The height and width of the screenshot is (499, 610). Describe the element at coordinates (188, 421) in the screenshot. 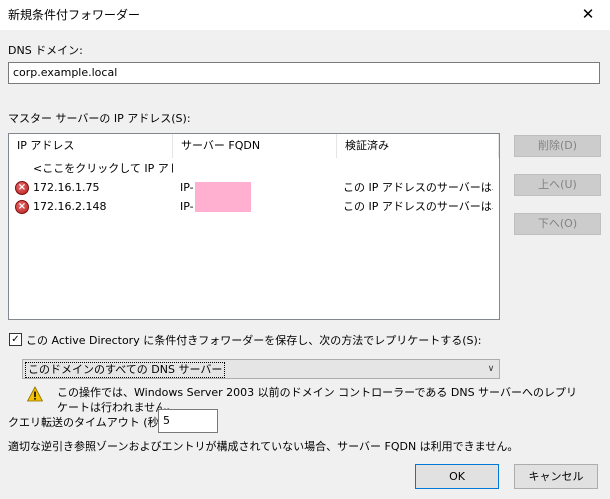

I see `timeout-input: 5` at that location.